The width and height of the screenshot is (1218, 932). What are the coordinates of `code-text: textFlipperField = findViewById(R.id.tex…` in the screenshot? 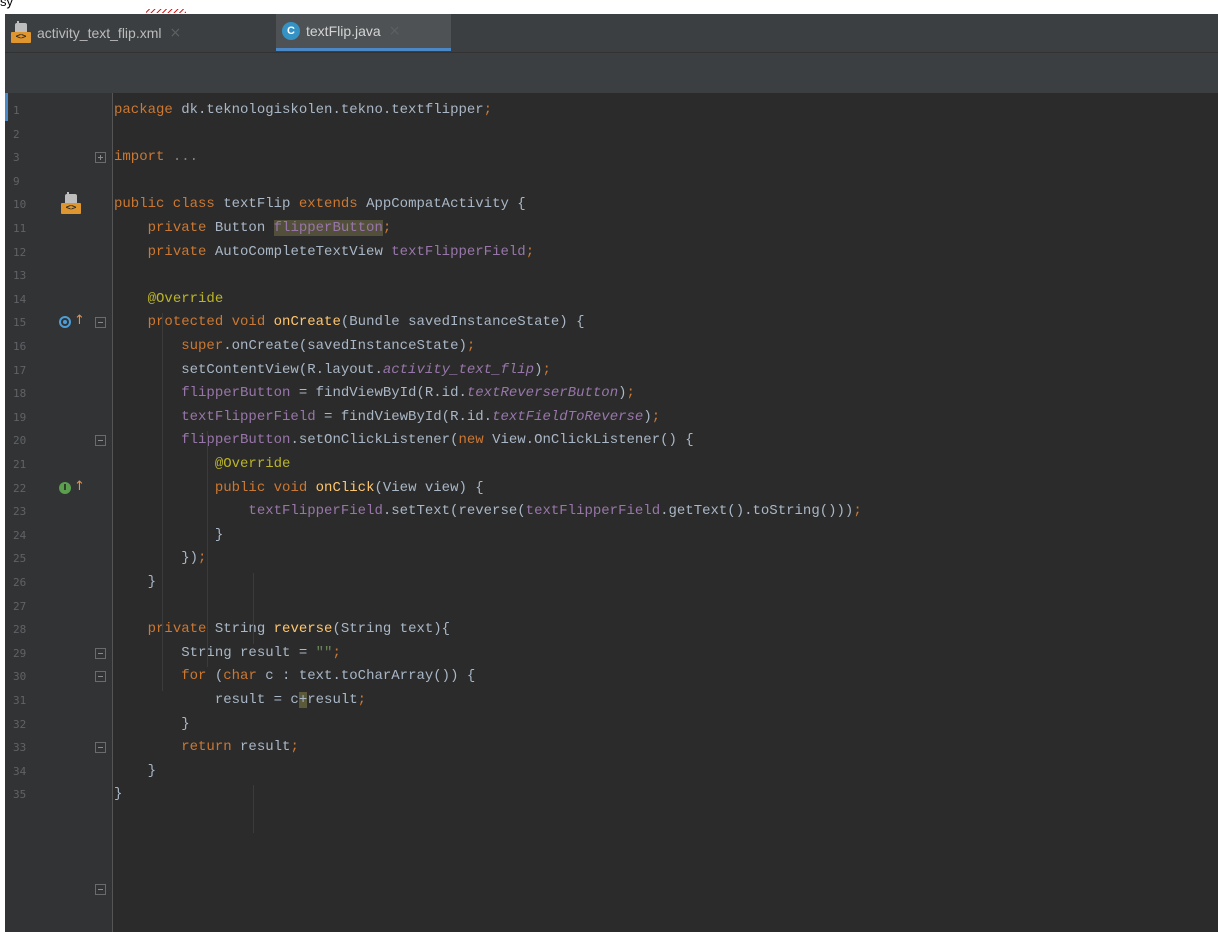 It's located at (421, 416).